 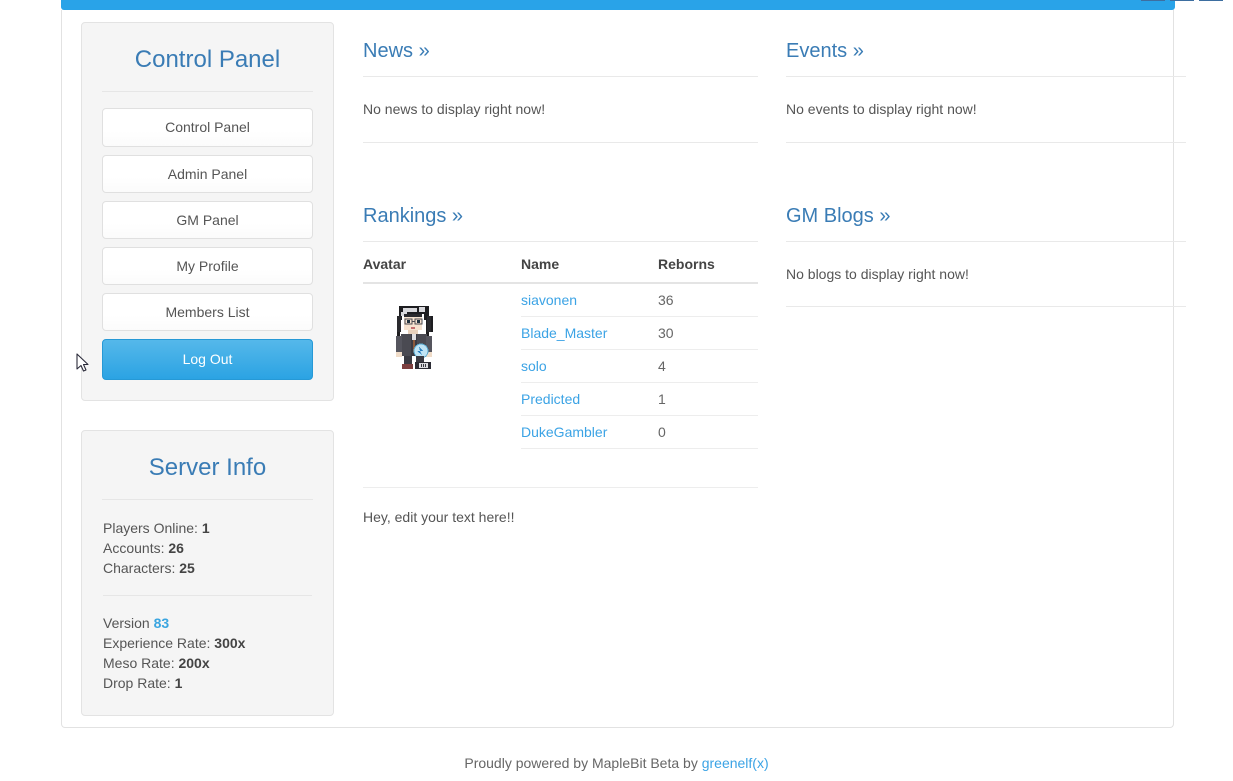 I want to click on footer-author-link: greenelf(x), so click(x=735, y=763).